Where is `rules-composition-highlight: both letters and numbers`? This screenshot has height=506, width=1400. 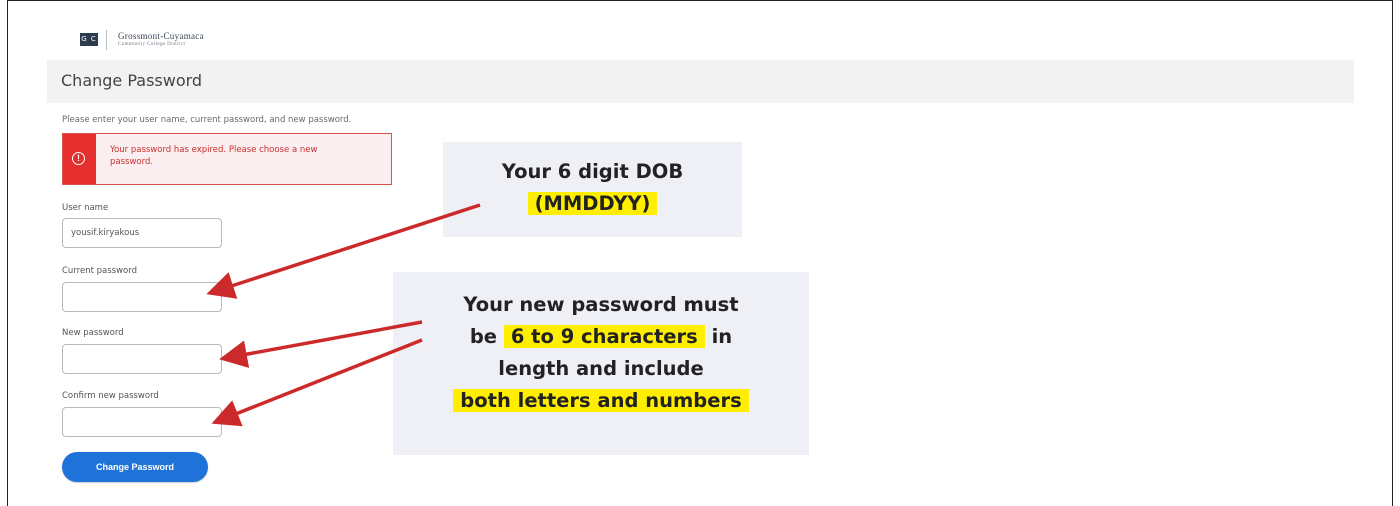 rules-composition-highlight: both letters and numbers is located at coordinates (601, 400).